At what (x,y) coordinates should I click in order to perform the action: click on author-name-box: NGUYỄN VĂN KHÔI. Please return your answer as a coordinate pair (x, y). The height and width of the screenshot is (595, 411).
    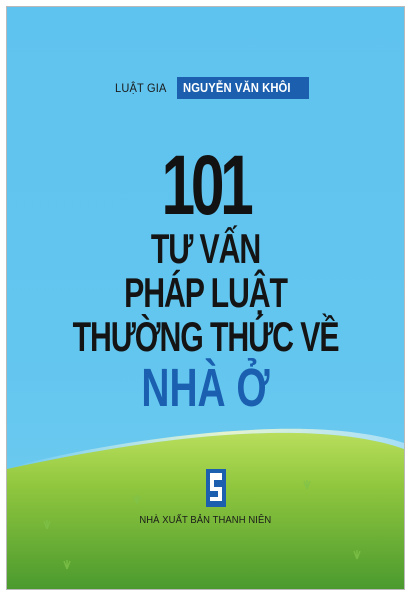
    Looking at the image, I should click on (243, 88).